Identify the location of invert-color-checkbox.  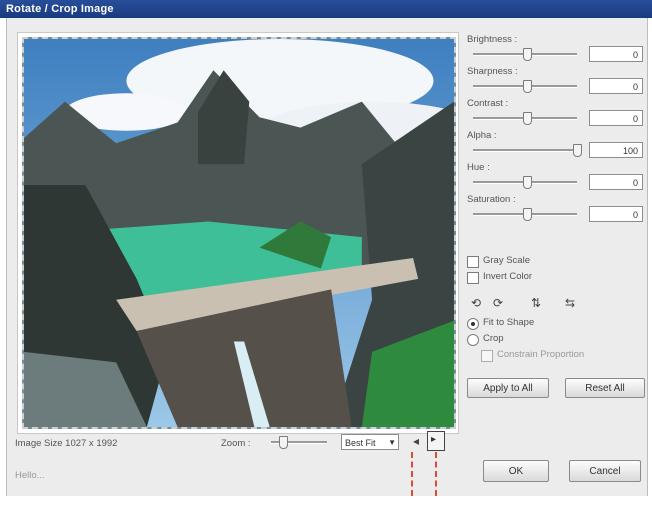
(473, 278).